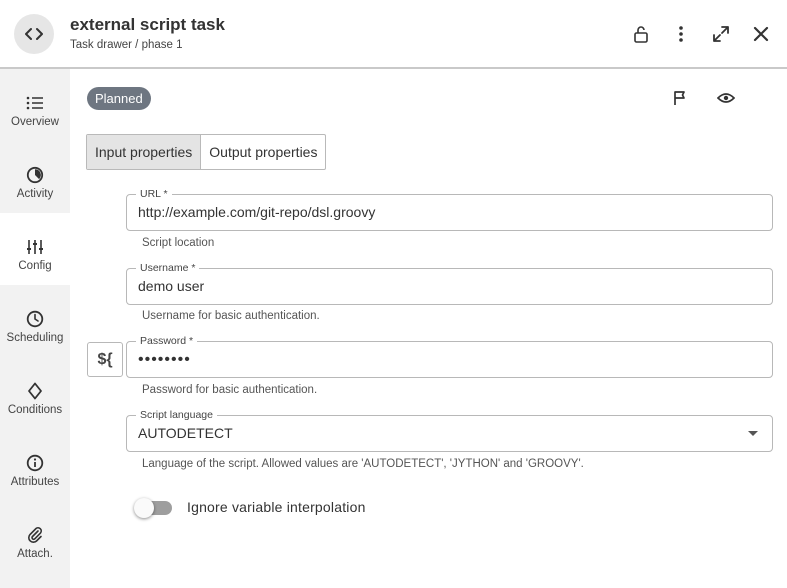  I want to click on list-icon, so click(35, 103).